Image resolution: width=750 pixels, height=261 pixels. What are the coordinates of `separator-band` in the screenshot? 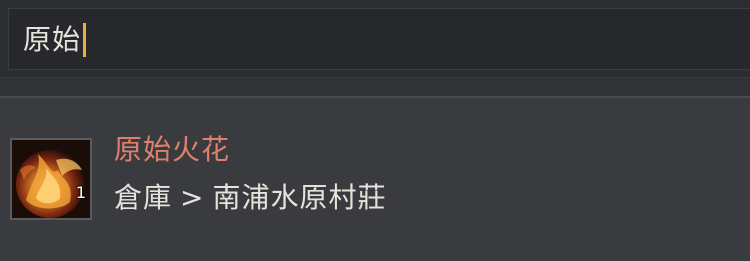 It's located at (375, 87).